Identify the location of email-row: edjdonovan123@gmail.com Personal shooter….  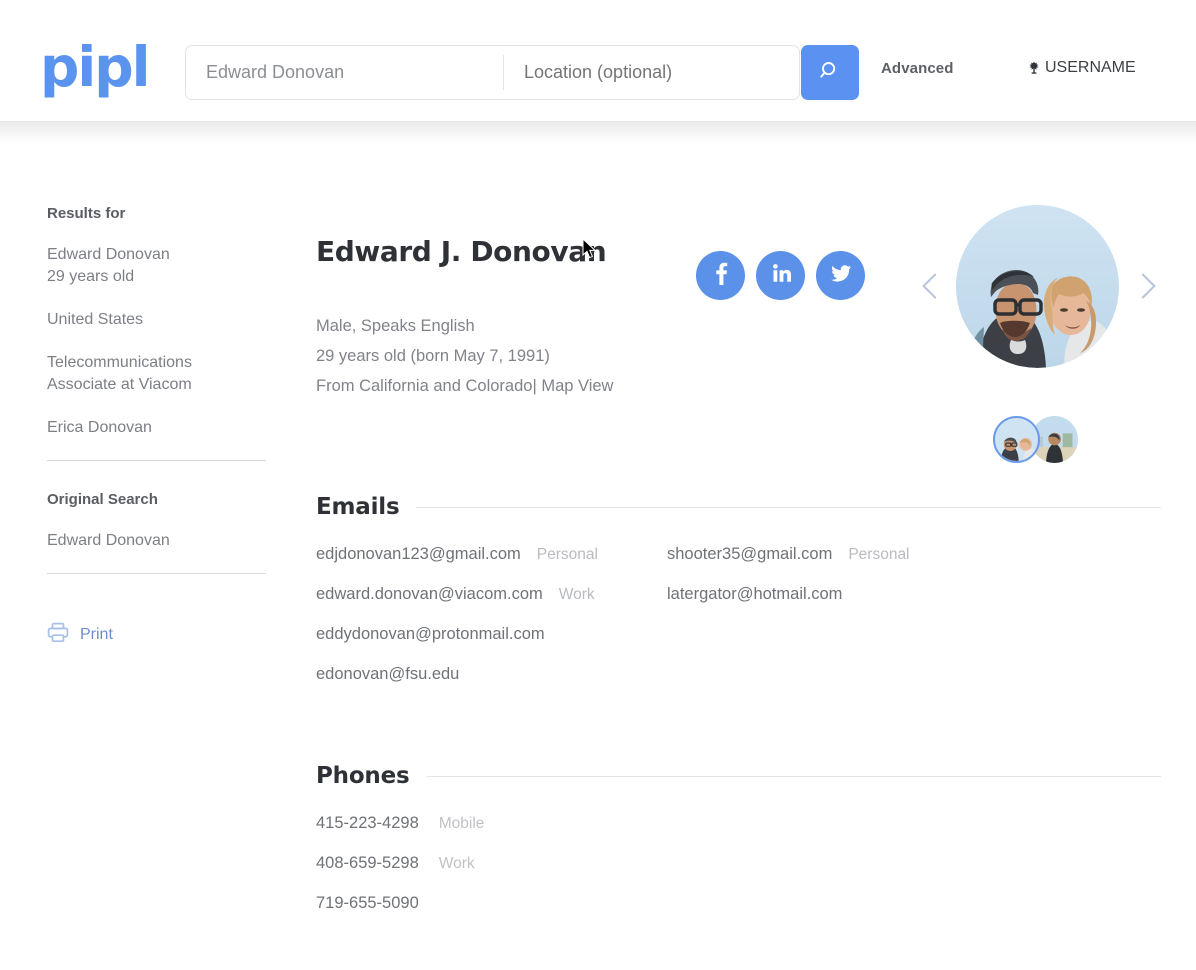
(613, 565).